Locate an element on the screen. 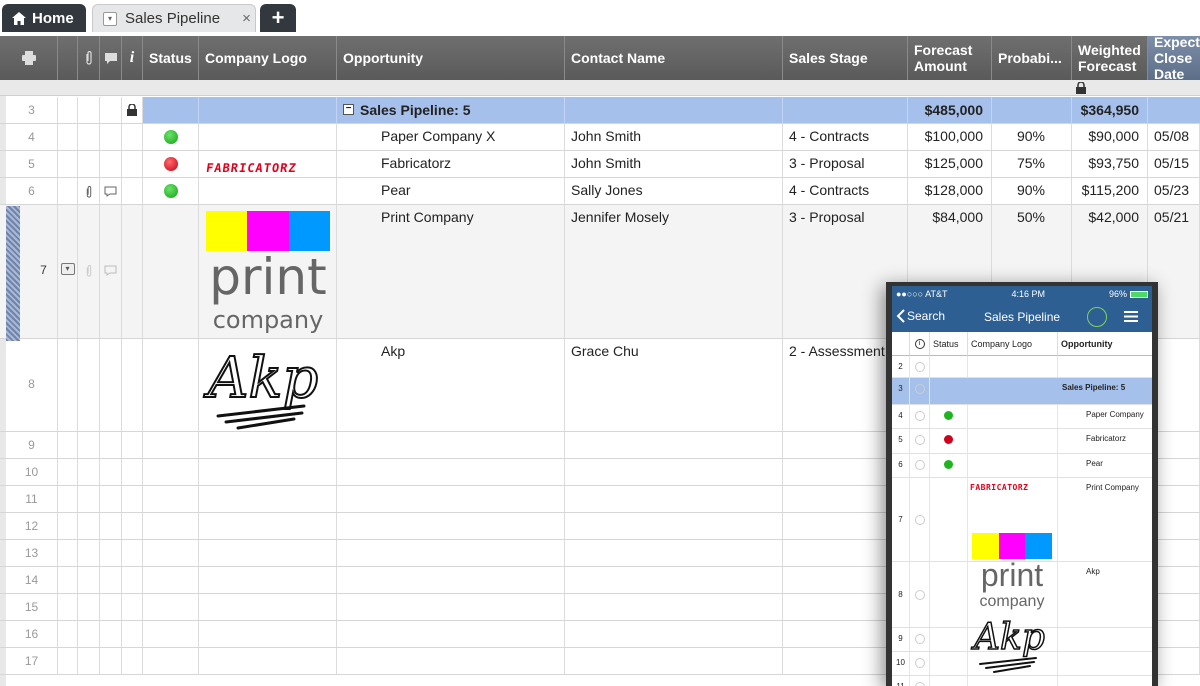 The image size is (1200, 686). opportunity-cell: Fabricatorz is located at coordinates (451, 164).